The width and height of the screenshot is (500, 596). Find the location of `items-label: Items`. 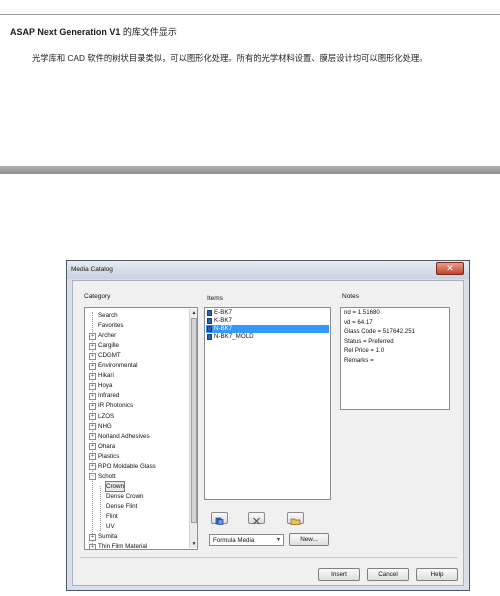

items-label: Items is located at coordinates (215, 298).